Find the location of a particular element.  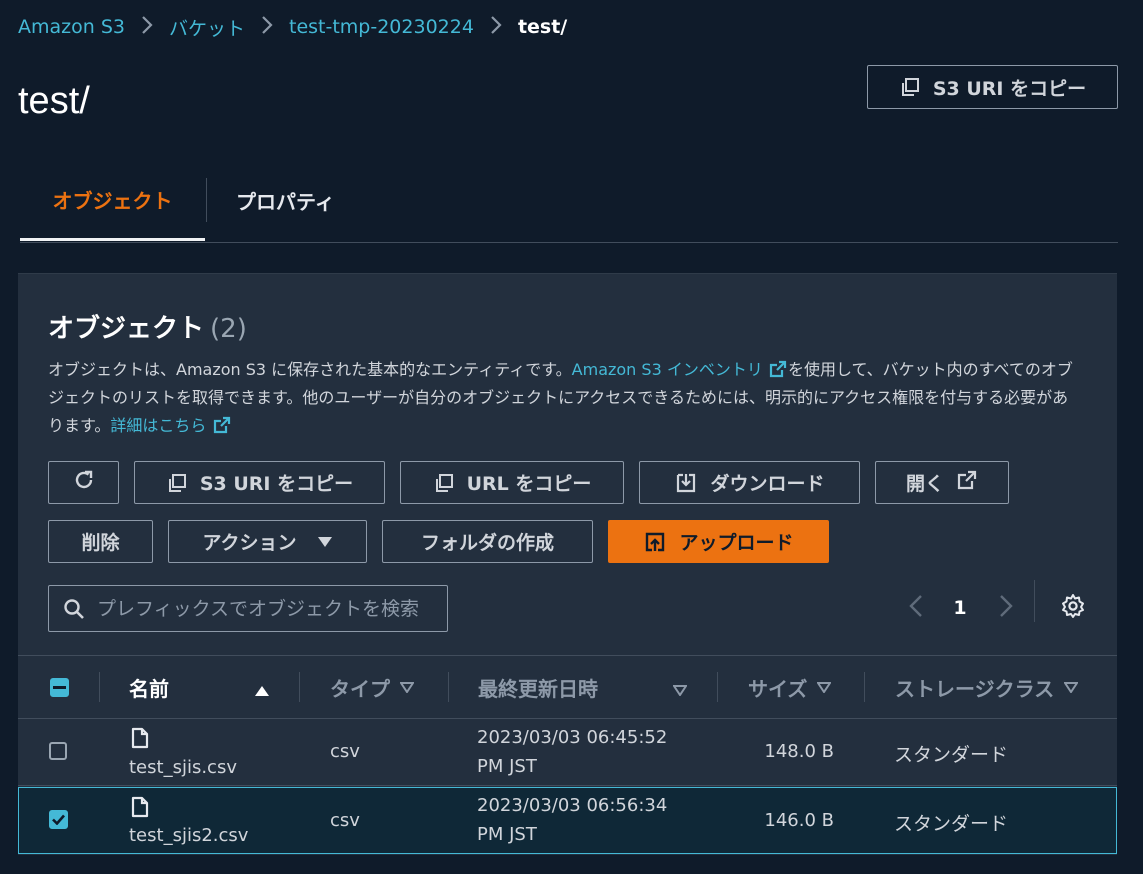

panel-title-text: オブジェクト is located at coordinates (126, 329).